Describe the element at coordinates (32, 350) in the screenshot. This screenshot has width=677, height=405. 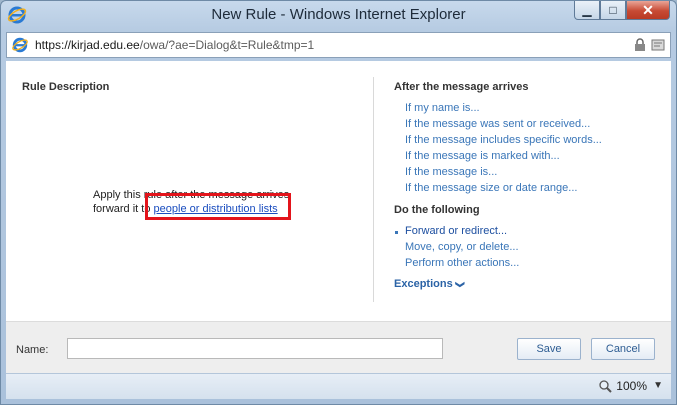
I see `name-label: Name:` at that location.